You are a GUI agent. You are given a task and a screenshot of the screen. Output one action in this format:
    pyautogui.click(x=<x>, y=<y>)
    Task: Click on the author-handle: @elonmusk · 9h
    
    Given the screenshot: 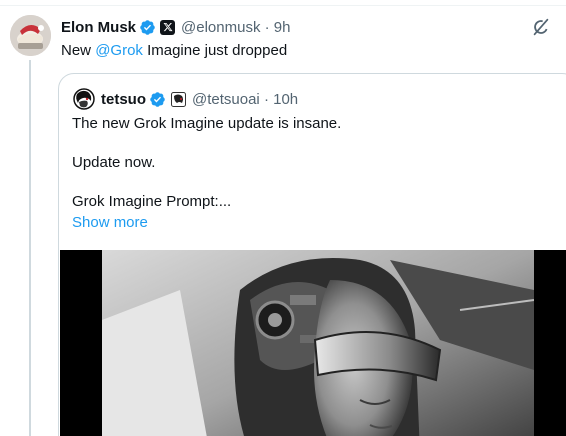 What is the action you would take?
    pyautogui.click(x=235, y=27)
    